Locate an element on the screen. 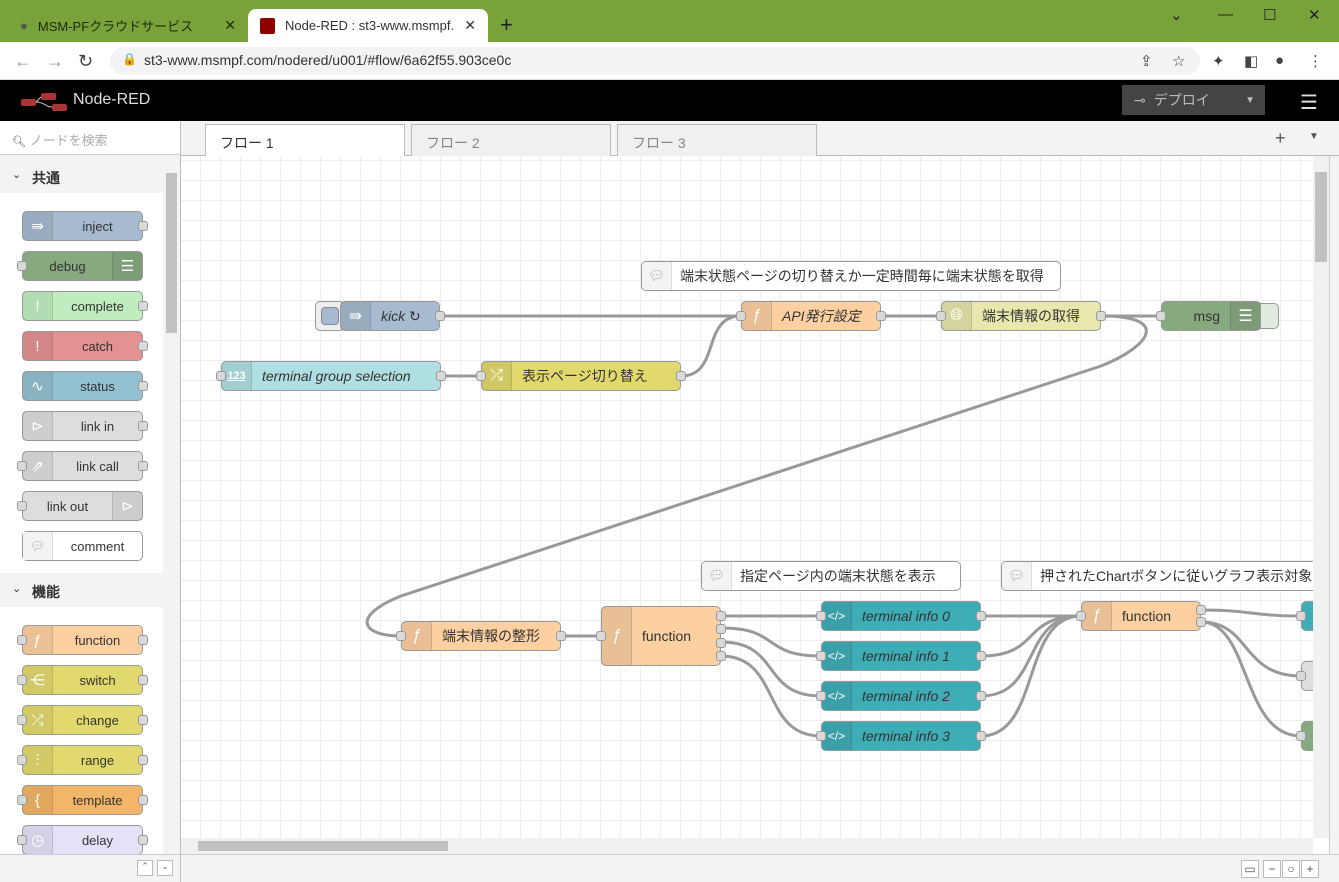  node-terminal-group-selection: 123 terminal group selection is located at coordinates (331, 376).